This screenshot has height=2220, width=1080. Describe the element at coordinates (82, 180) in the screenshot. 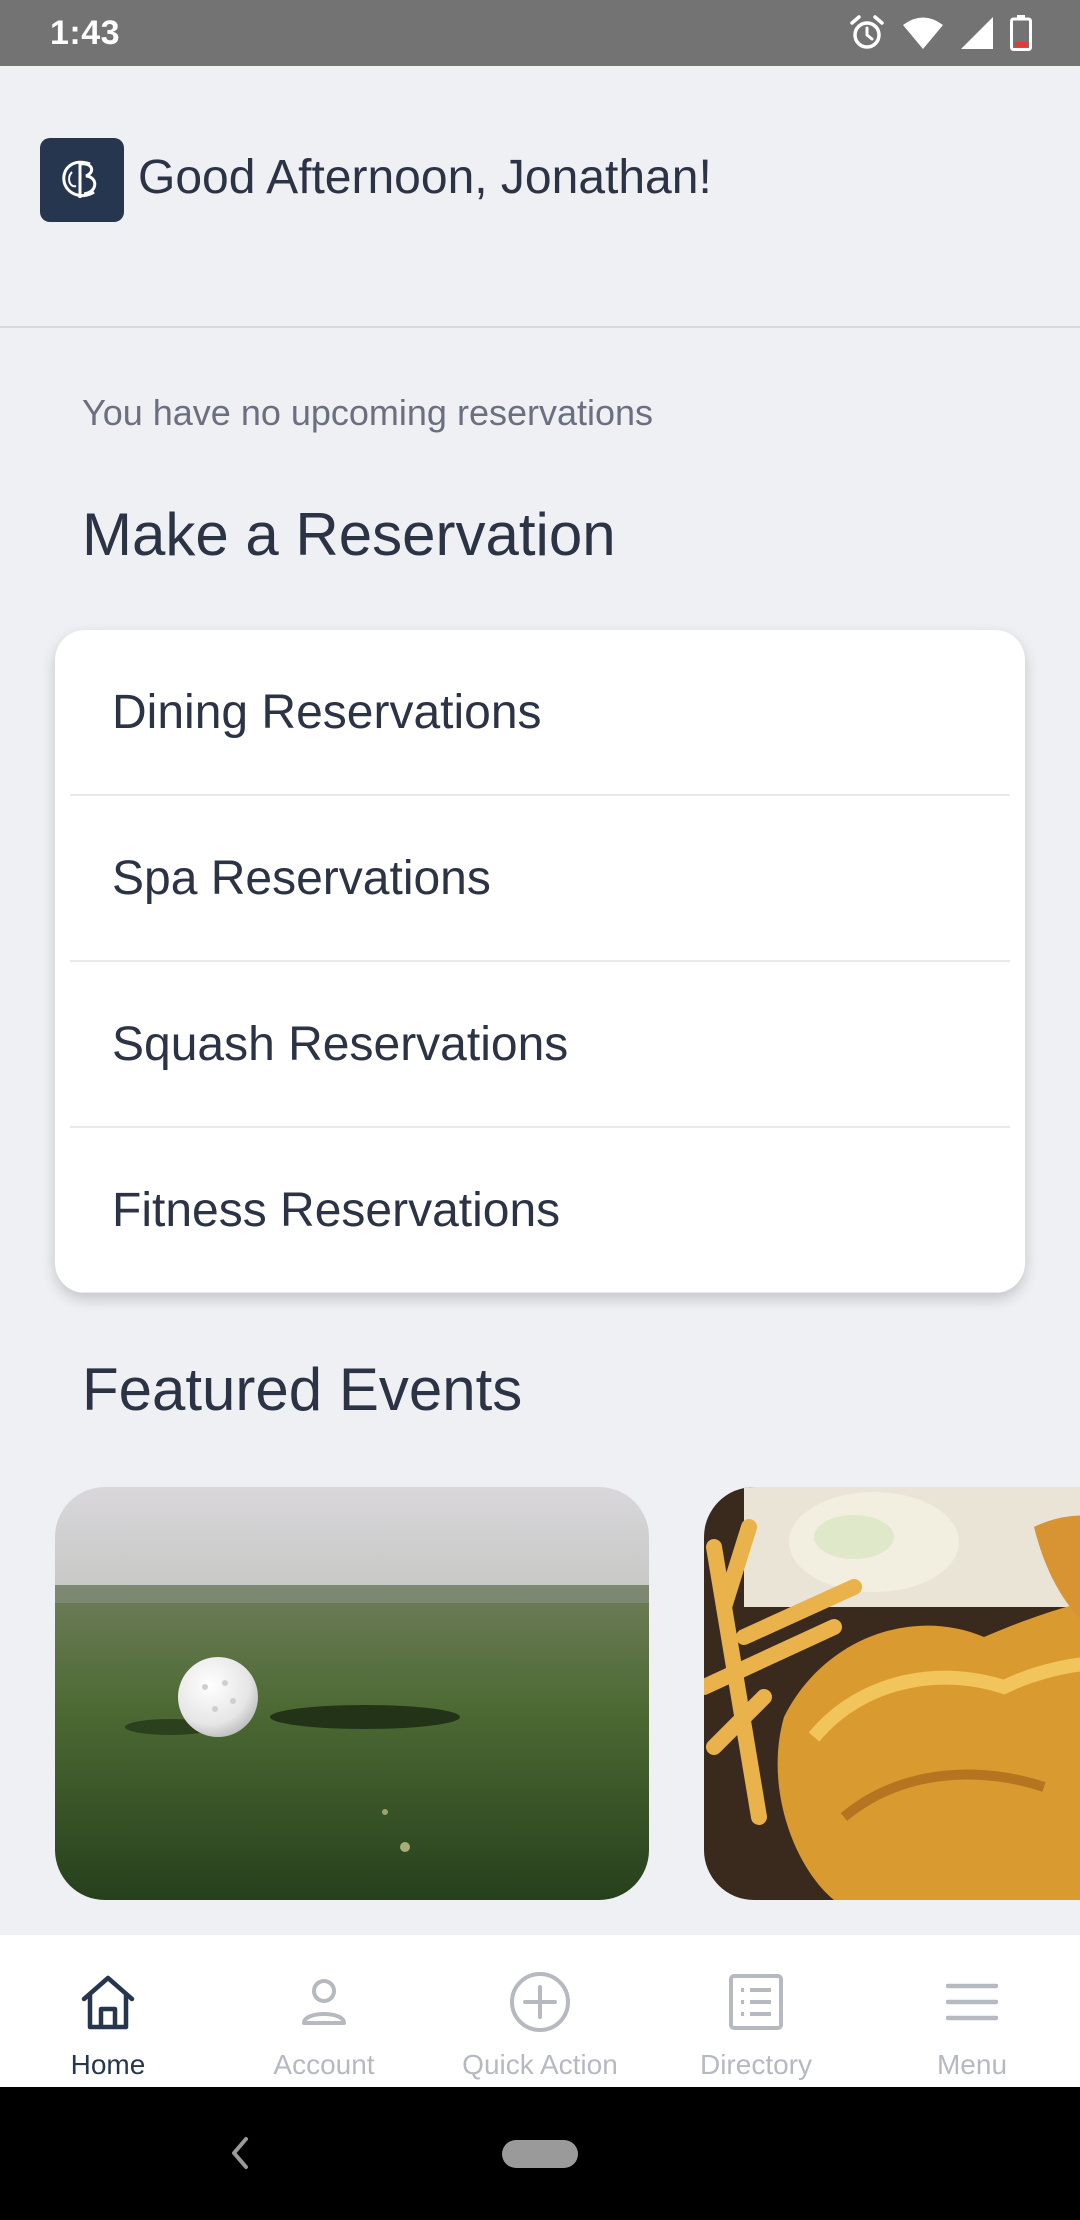

I see `club-logo-icon` at that location.